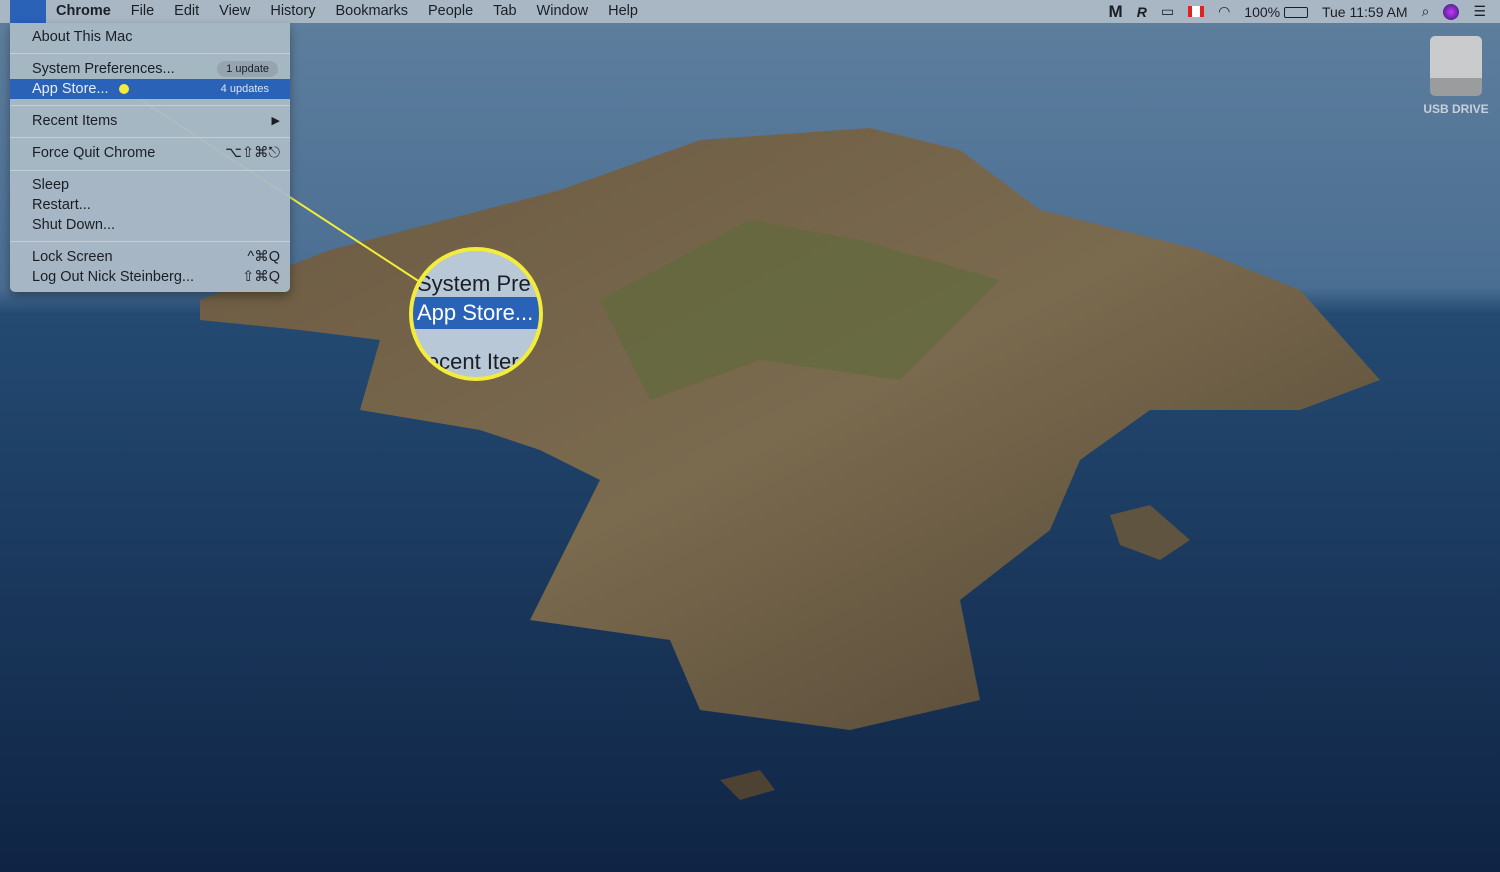  I want to click on menu-window: Window, so click(563, 11).